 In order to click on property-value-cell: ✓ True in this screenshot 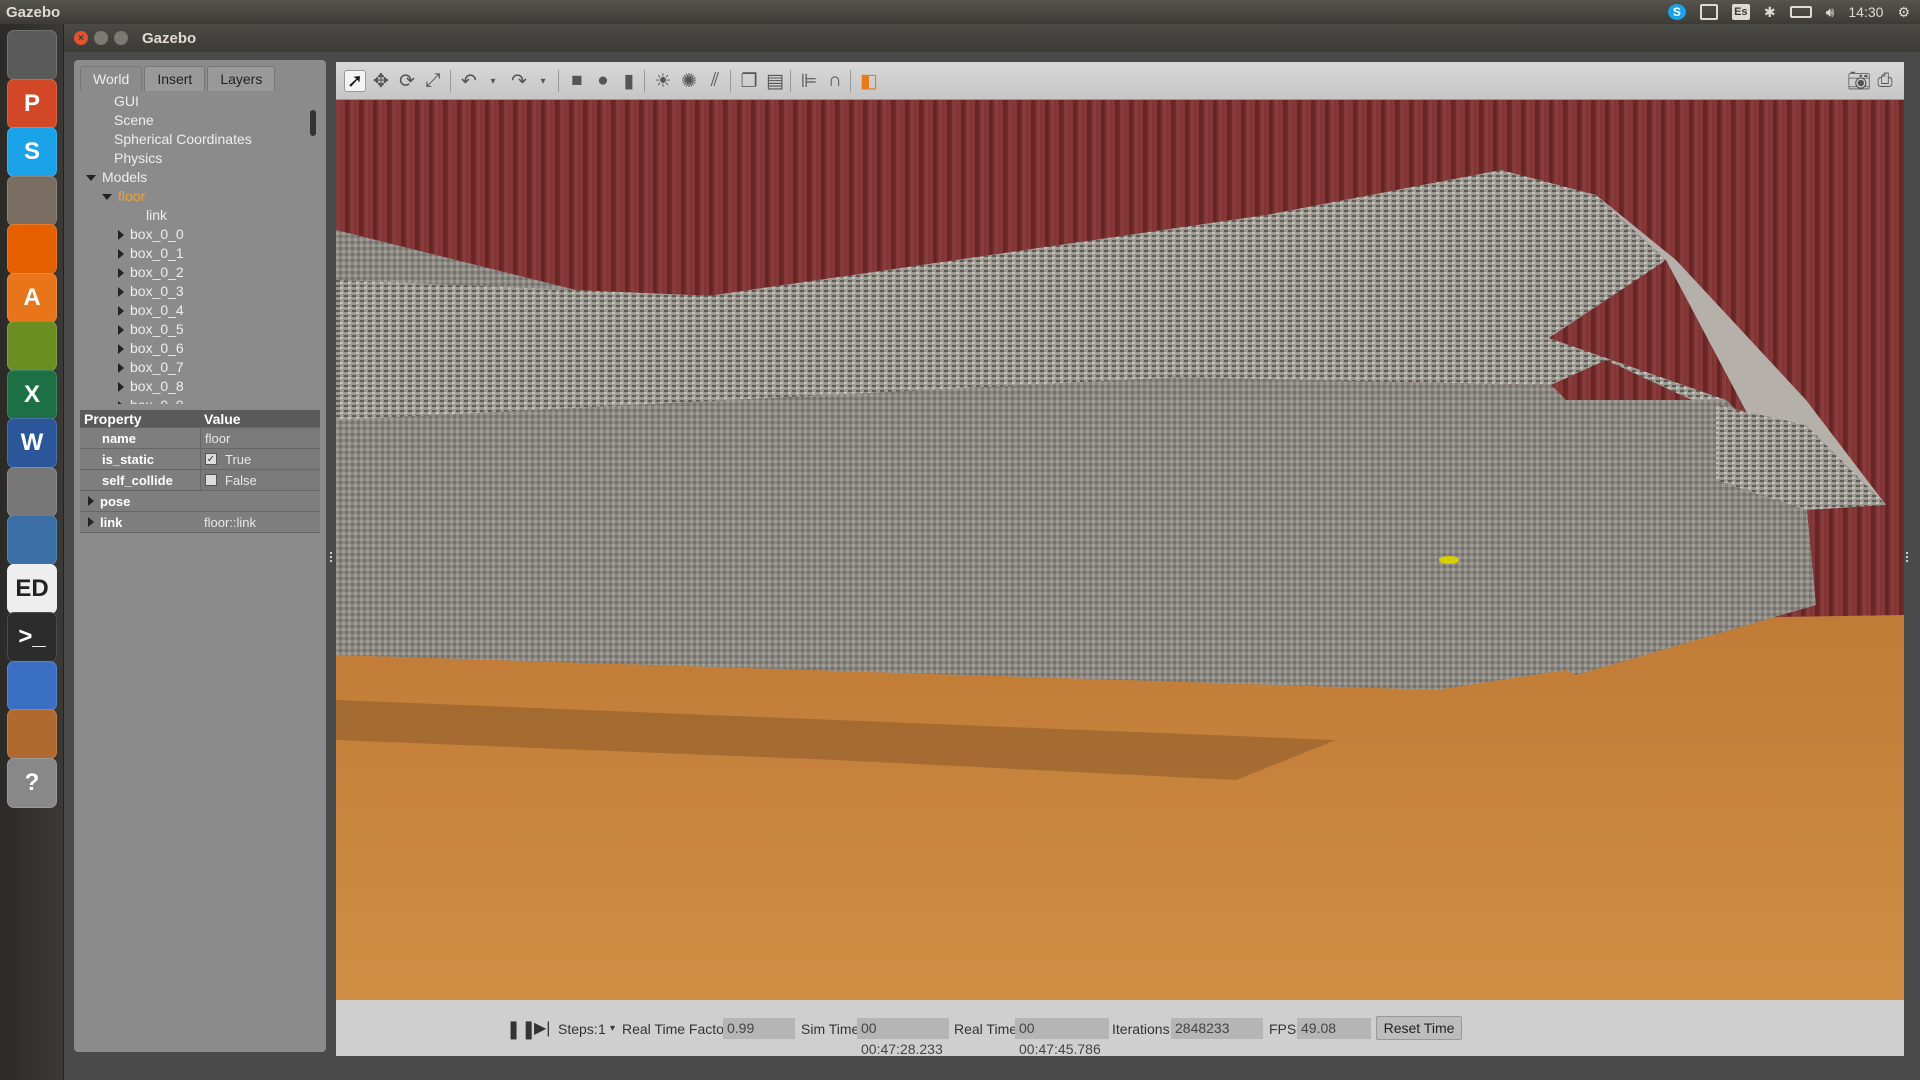, I will do `click(260, 459)`.